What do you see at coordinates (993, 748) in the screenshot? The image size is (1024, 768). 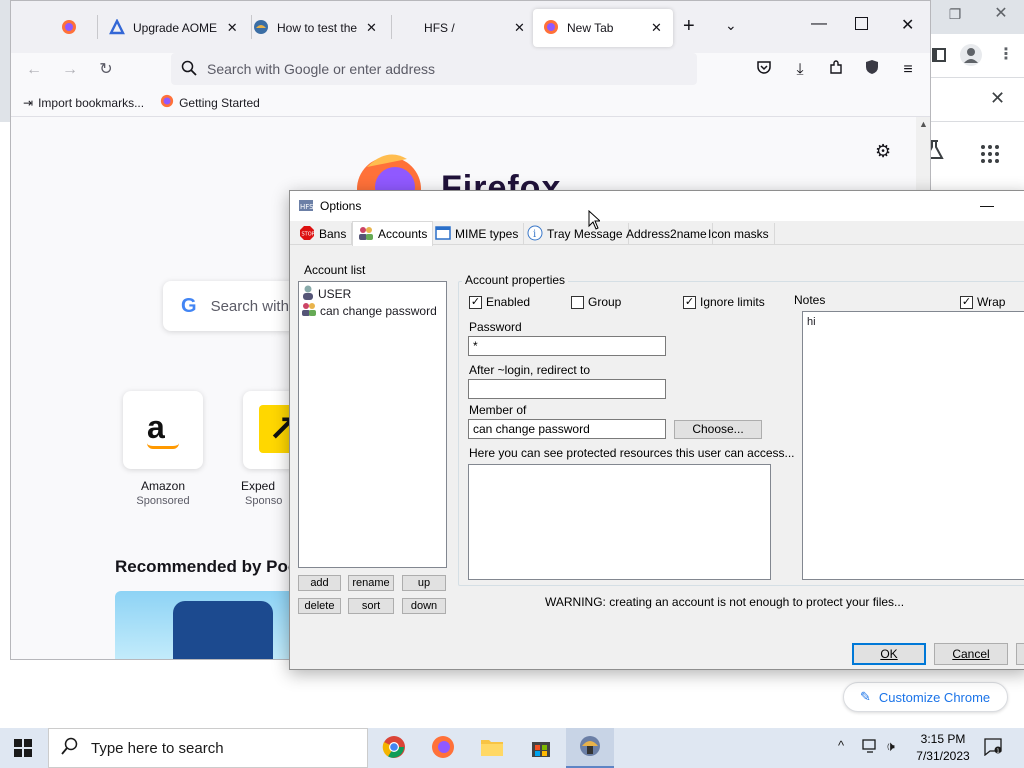 I see `notification-center-icon: 1` at bounding box center [993, 748].